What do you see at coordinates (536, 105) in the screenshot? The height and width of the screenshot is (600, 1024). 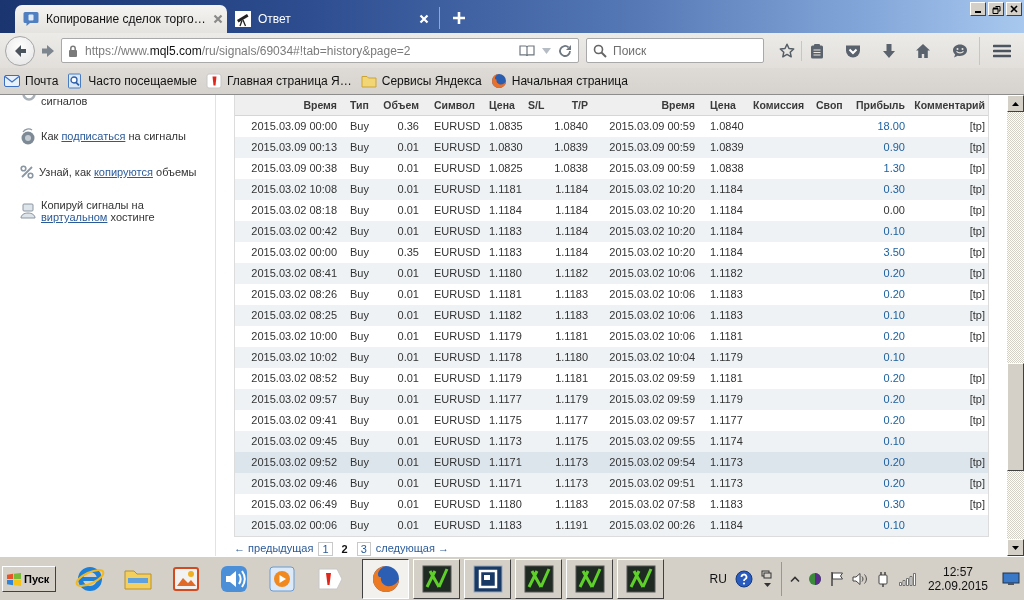 I see `column-header: S/L` at bounding box center [536, 105].